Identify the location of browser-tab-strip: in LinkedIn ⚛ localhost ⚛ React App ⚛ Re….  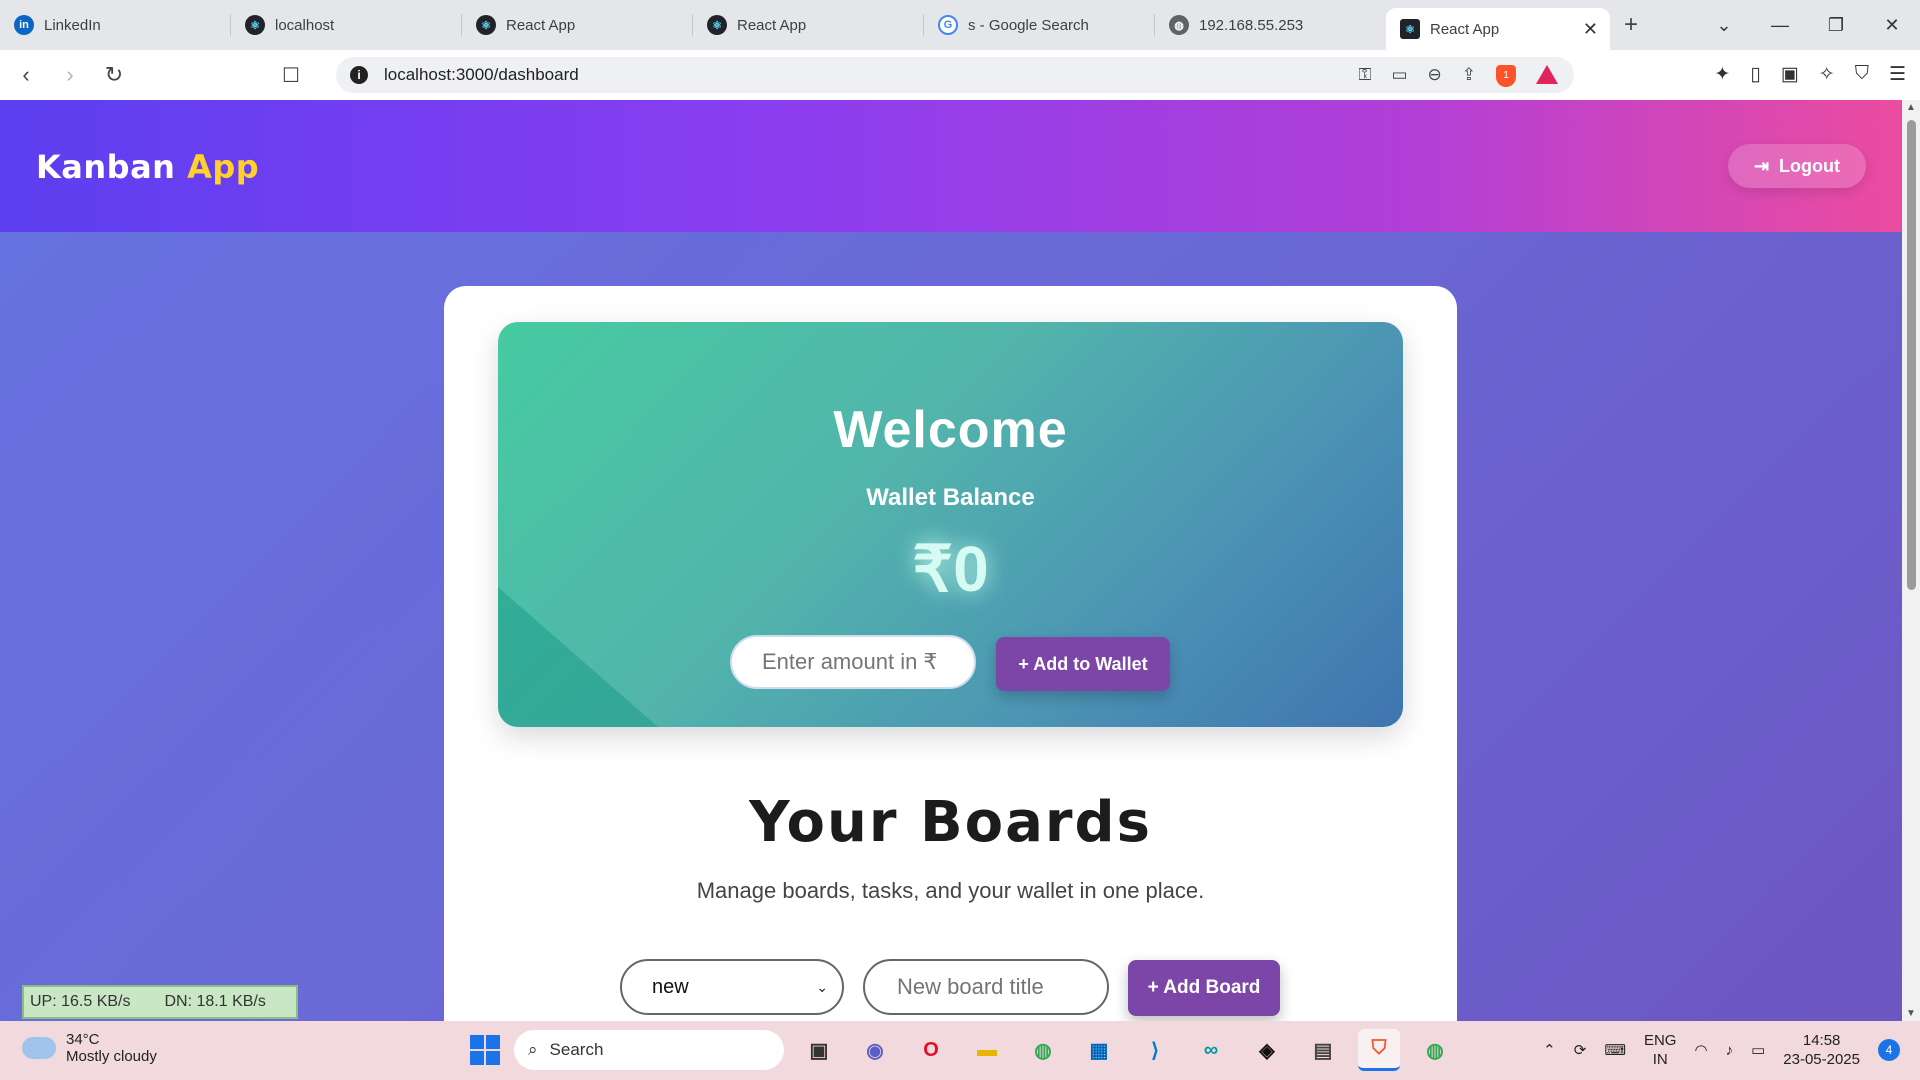
(960, 25).